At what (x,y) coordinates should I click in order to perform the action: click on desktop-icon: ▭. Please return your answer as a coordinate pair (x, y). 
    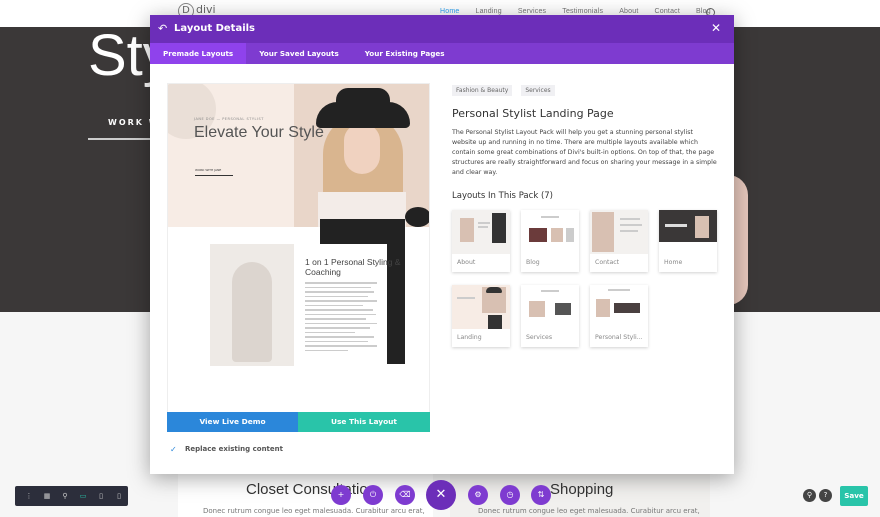
    Looking at the image, I should click on (83, 496).